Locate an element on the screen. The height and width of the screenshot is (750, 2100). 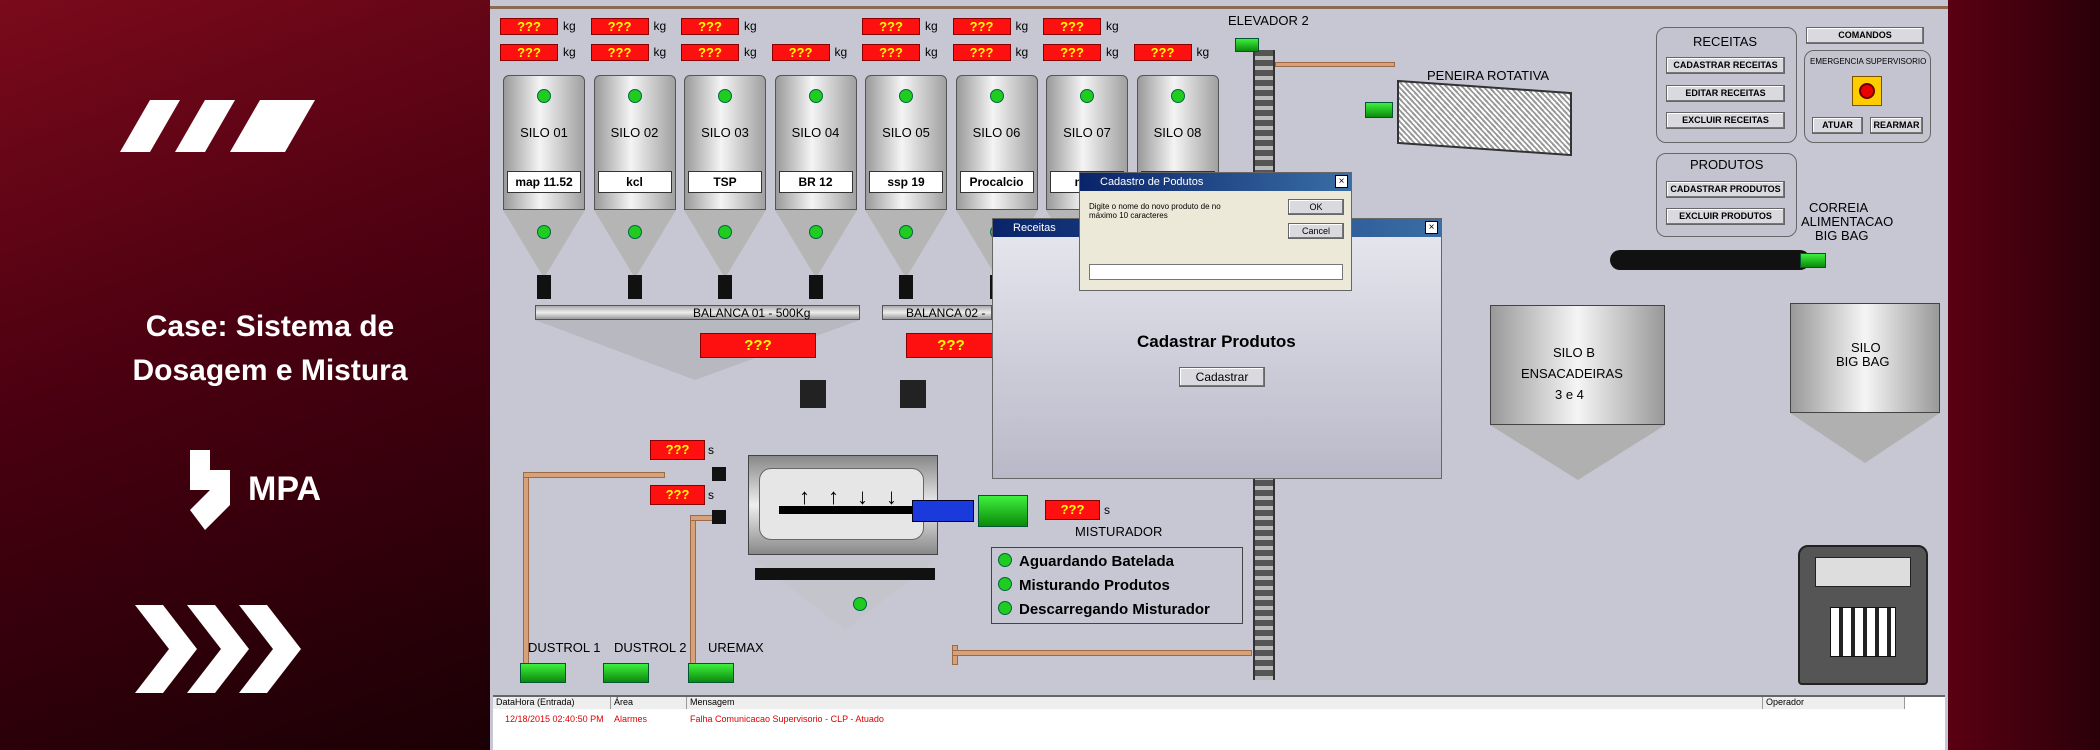
emergency-stop-button is located at coordinates (1867, 91).